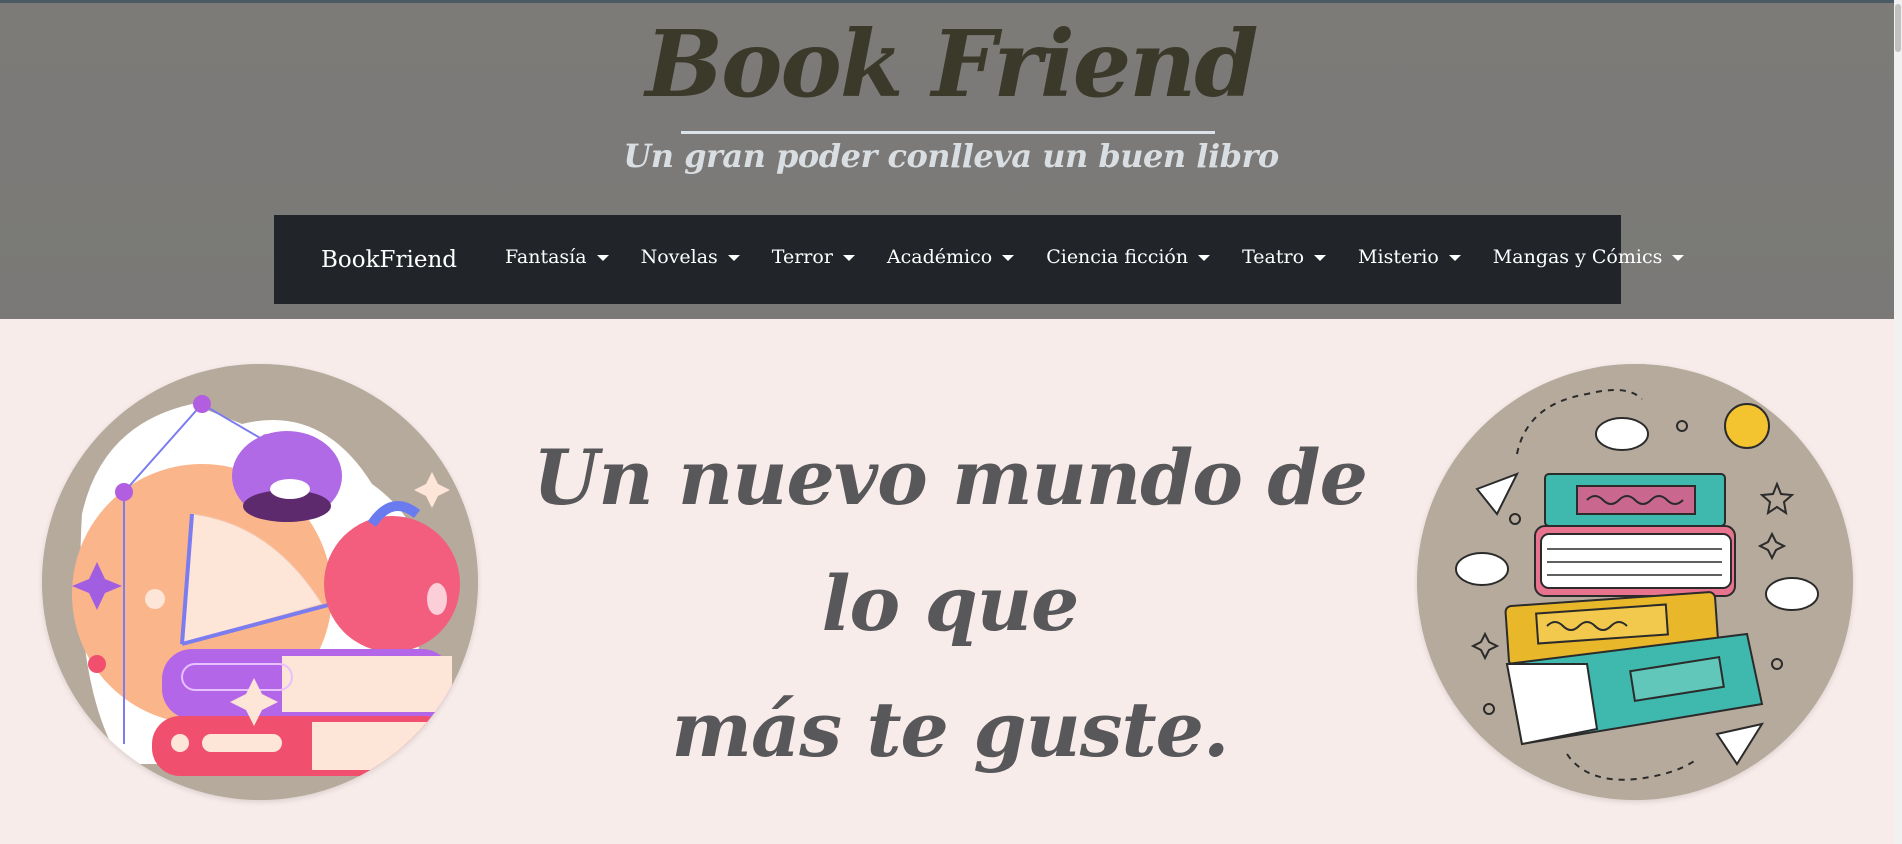 The height and width of the screenshot is (844, 1902). What do you see at coordinates (1273, 256) in the screenshot?
I see `nav-item-label: Teatro` at bounding box center [1273, 256].